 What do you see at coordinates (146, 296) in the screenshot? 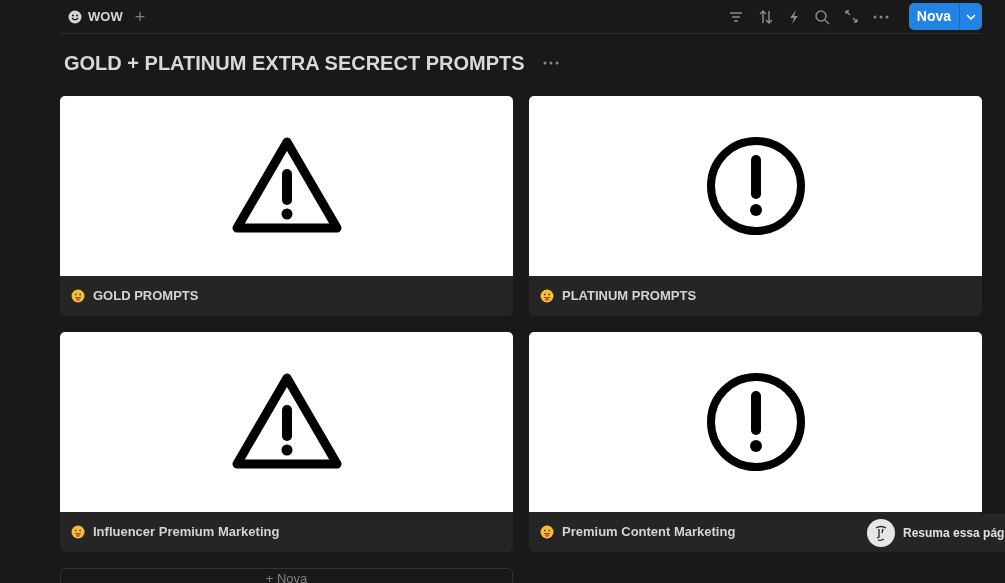
I see `card-title: GOLD PROMPTS` at bounding box center [146, 296].